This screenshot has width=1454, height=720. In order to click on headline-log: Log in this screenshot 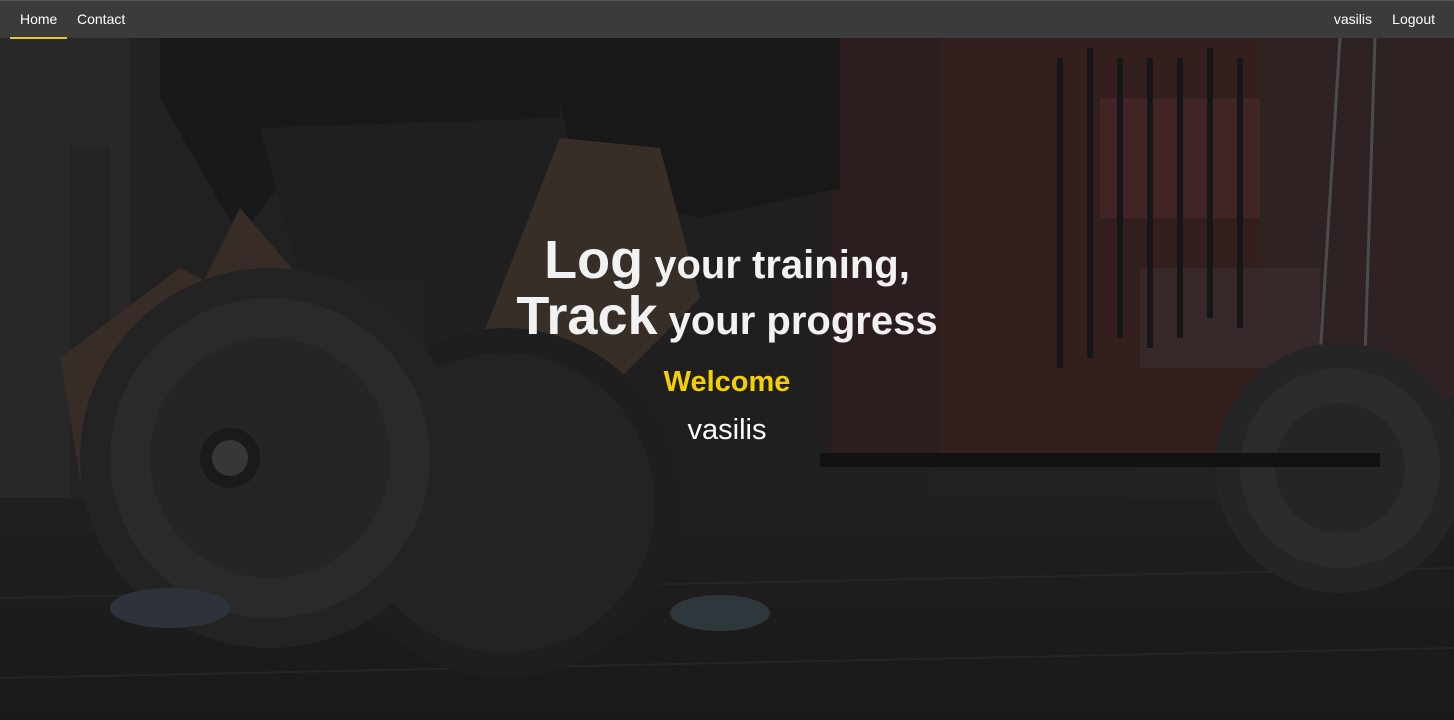, I will do `click(594, 260)`.